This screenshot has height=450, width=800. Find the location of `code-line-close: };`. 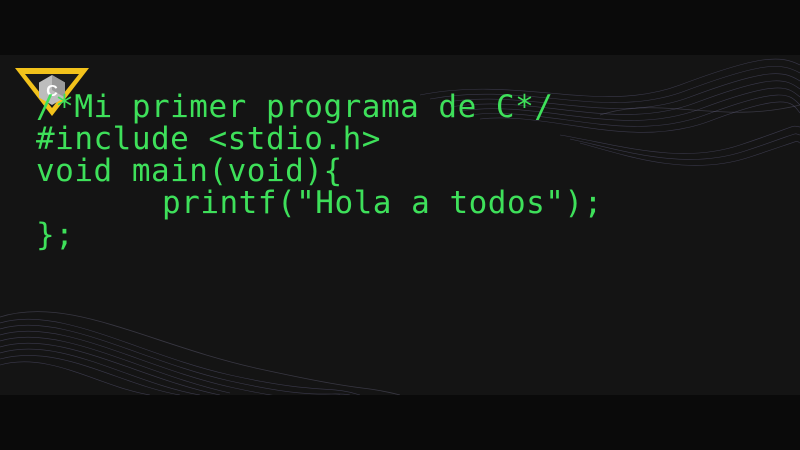

code-line-close: }; is located at coordinates (319, 235).